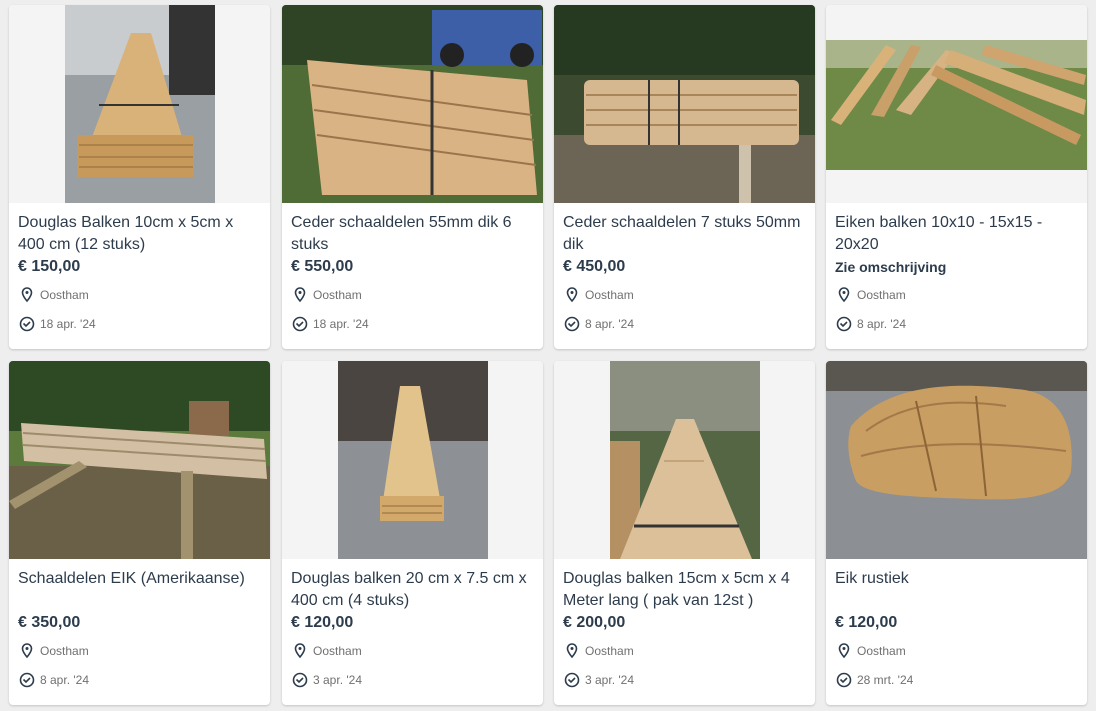 The width and height of the screenshot is (1096, 711). Describe the element at coordinates (956, 590) in the screenshot. I see `listing-title: Eik rustiek` at that location.